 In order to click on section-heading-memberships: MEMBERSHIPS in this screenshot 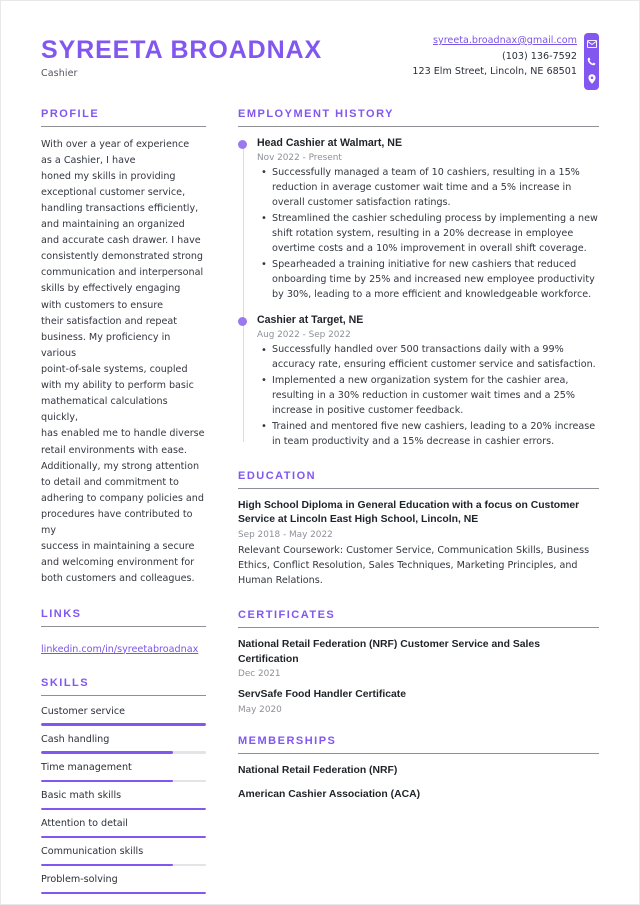, I will do `click(287, 741)`.